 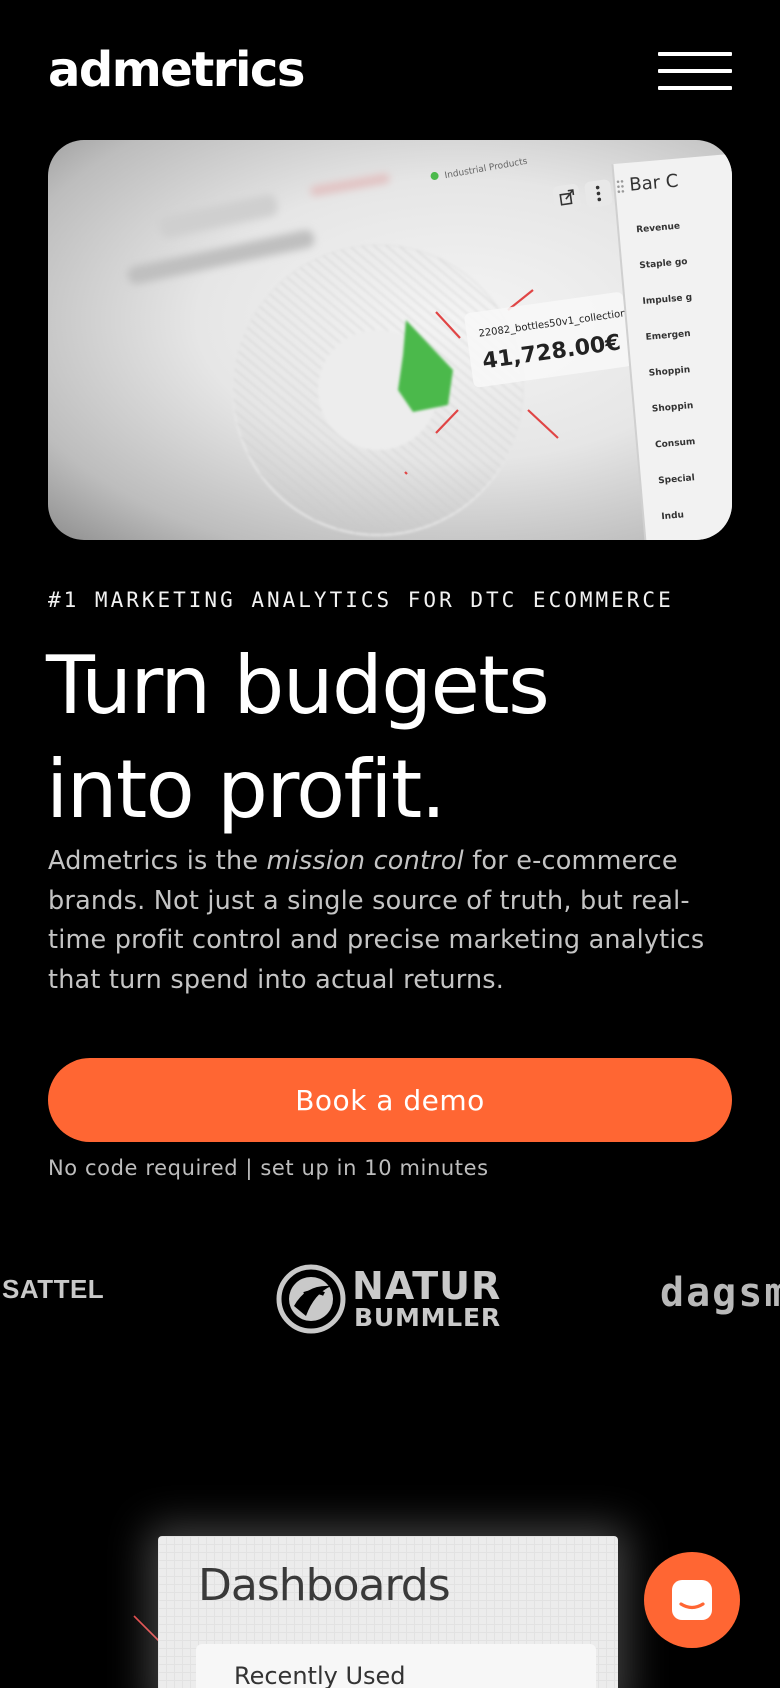 I want to click on brand-logo-dagsm: dagsm, so click(x=720, y=1293).